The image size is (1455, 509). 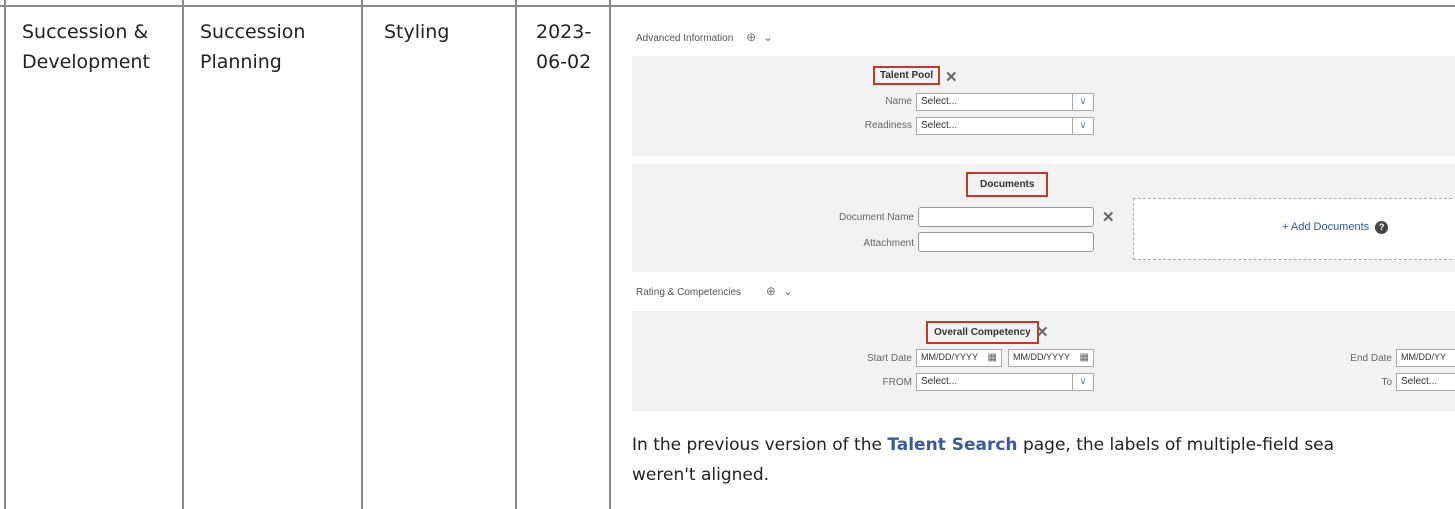 I want to click on advanced-info-header: Advanced Information ⊕ ⌄, so click(x=704, y=37).